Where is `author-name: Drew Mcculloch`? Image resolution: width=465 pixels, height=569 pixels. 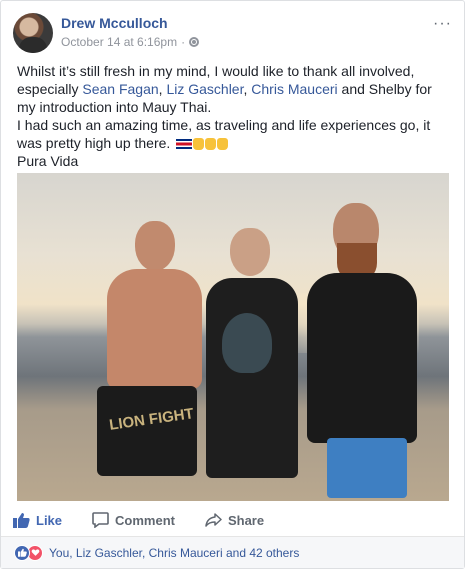 author-name: Drew Mcculloch is located at coordinates (114, 23).